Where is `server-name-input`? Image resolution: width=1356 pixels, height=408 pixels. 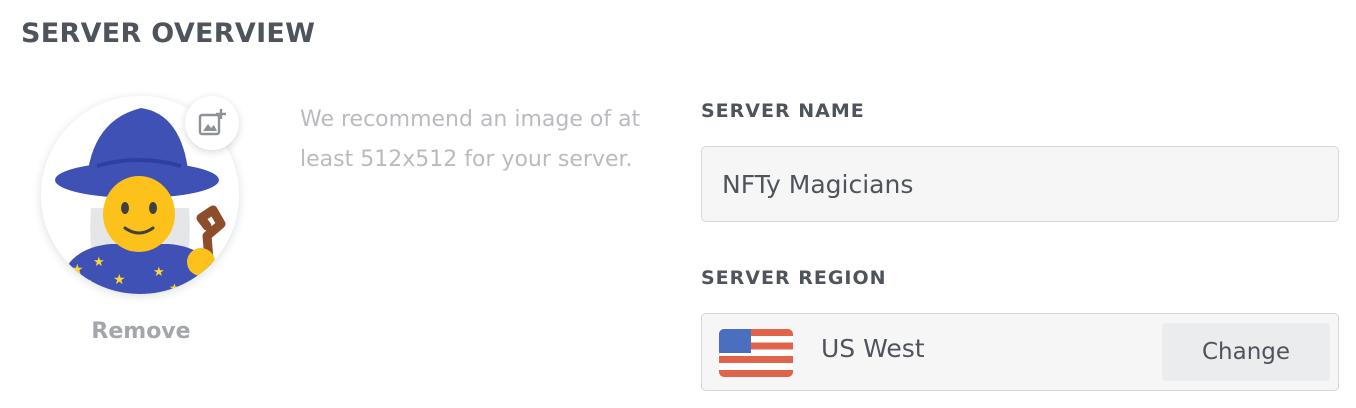 server-name-input is located at coordinates (1020, 184).